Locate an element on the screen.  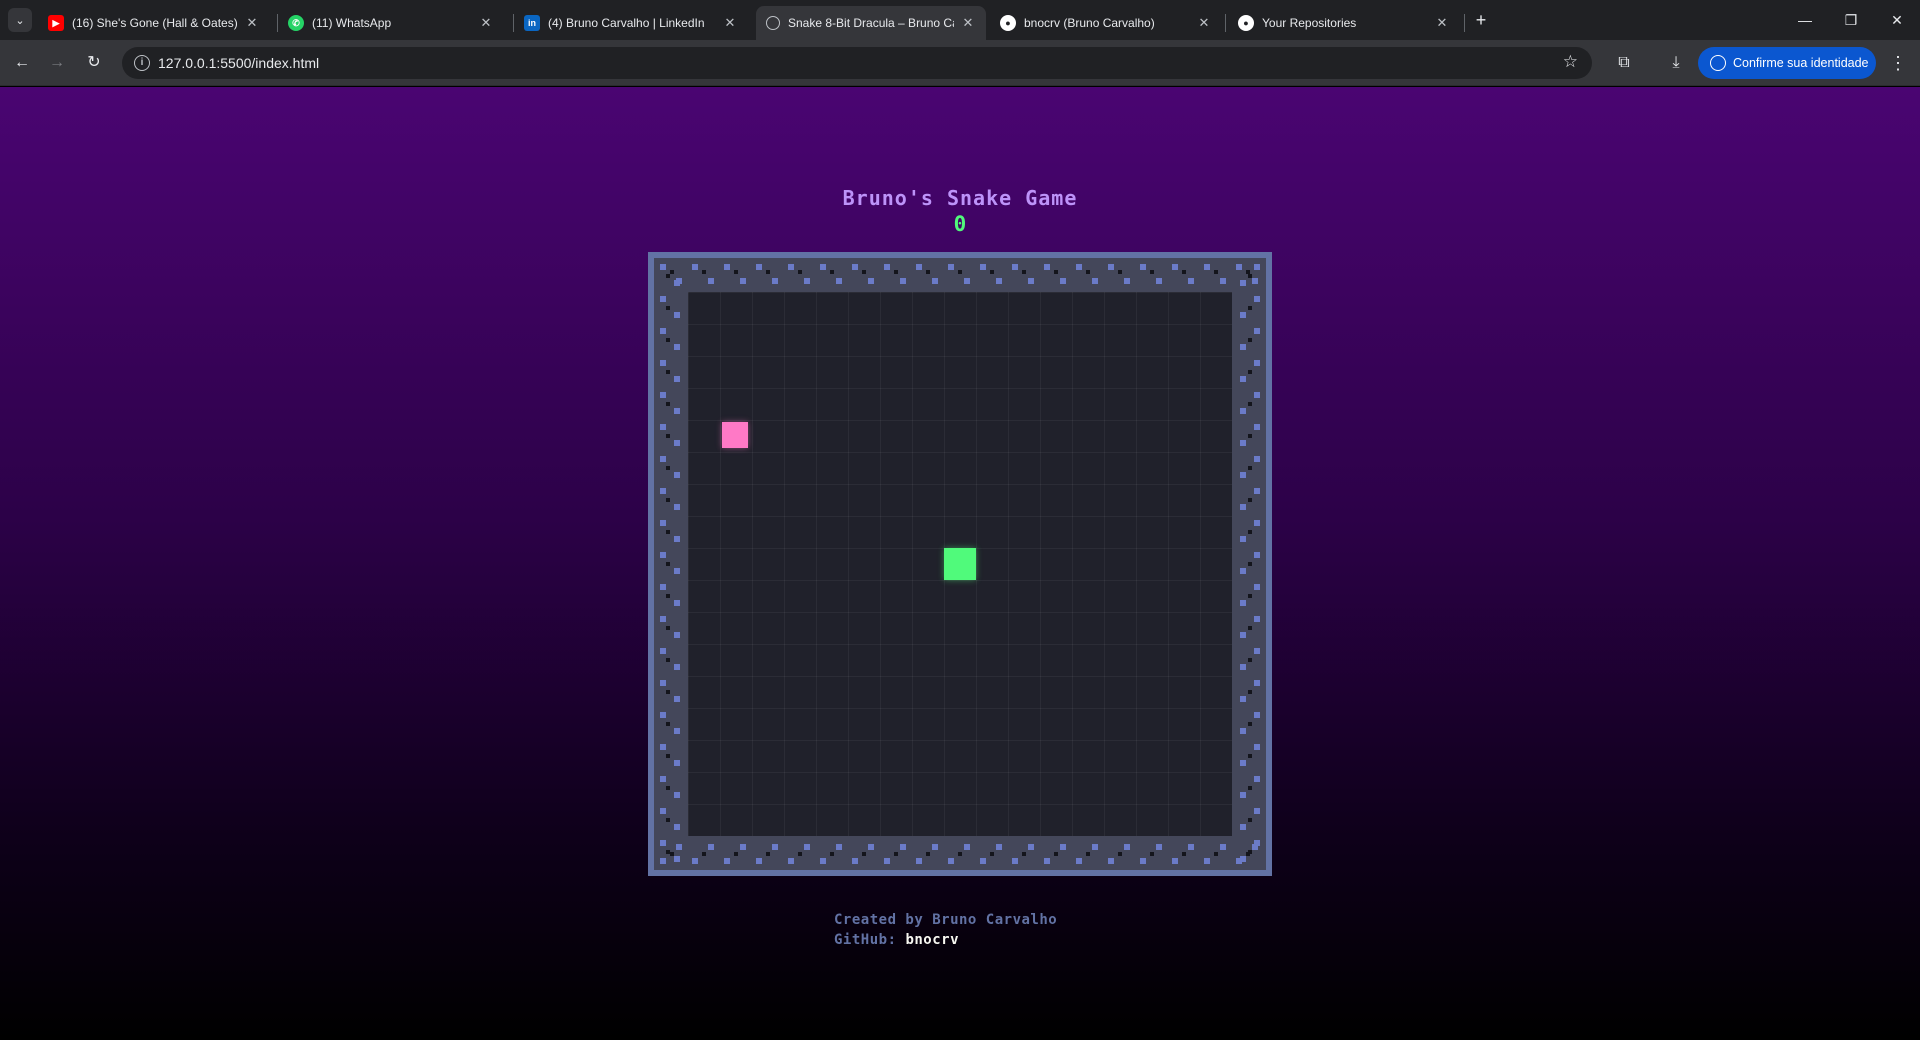
tab-search-button: ⌄ is located at coordinates (20, 20).